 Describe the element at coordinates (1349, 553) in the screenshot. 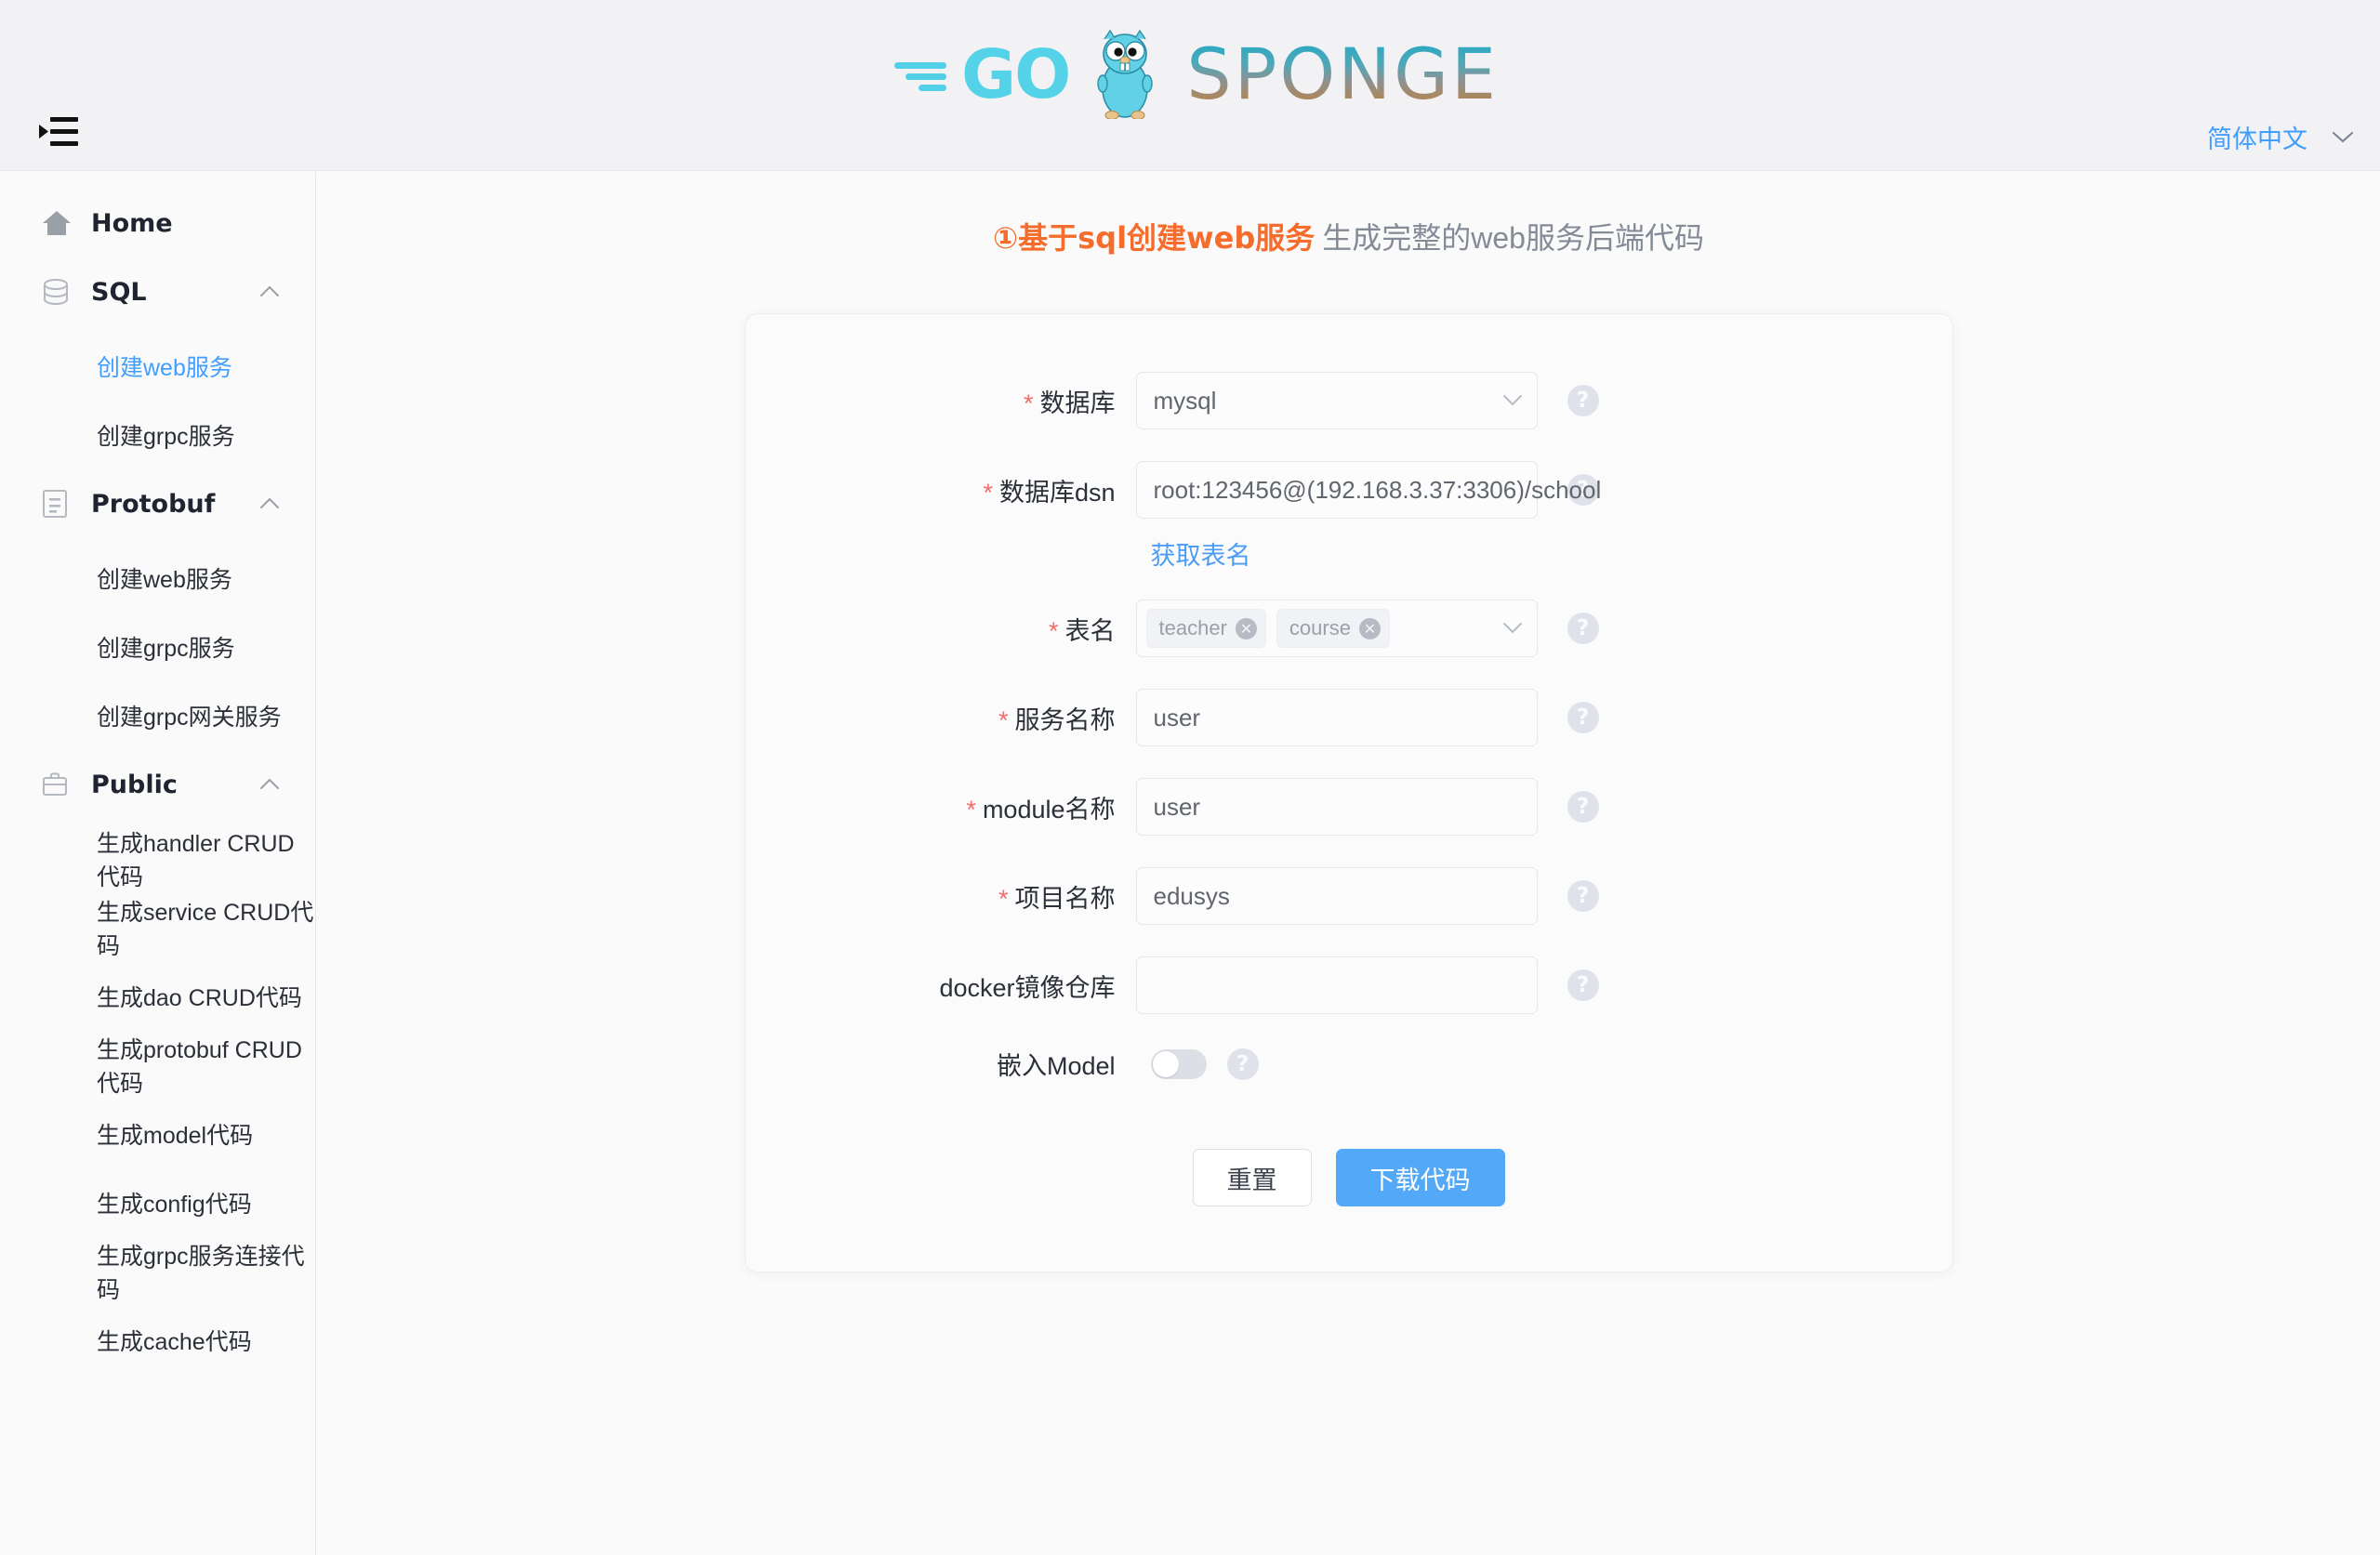

I see `get-tables-row: 获取表名` at that location.